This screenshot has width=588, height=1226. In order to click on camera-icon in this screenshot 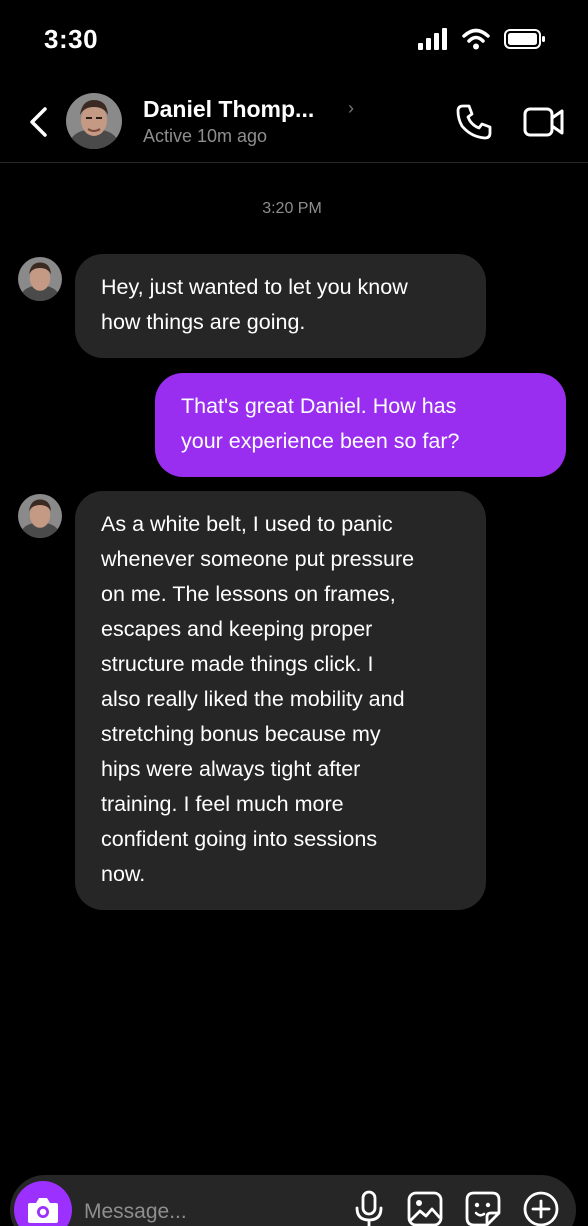, I will do `click(43, 1210)`.